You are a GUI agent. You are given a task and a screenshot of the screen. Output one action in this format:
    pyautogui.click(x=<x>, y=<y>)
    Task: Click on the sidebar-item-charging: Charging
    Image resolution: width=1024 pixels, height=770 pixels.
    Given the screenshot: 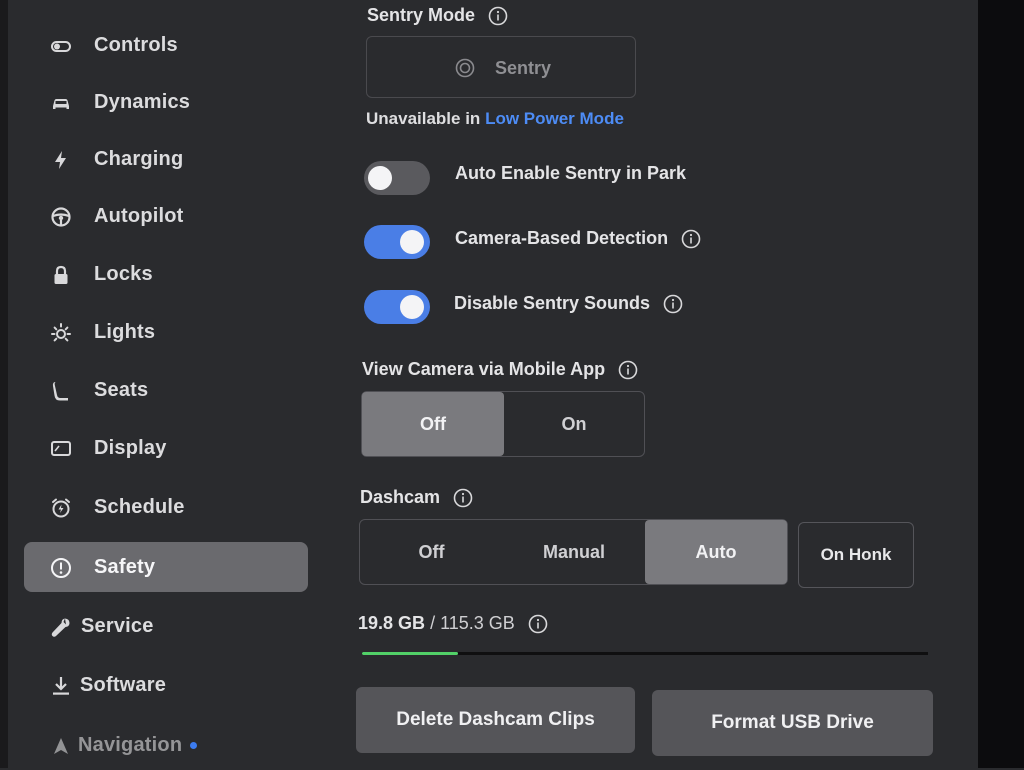 What is the action you would take?
    pyautogui.click(x=166, y=159)
    